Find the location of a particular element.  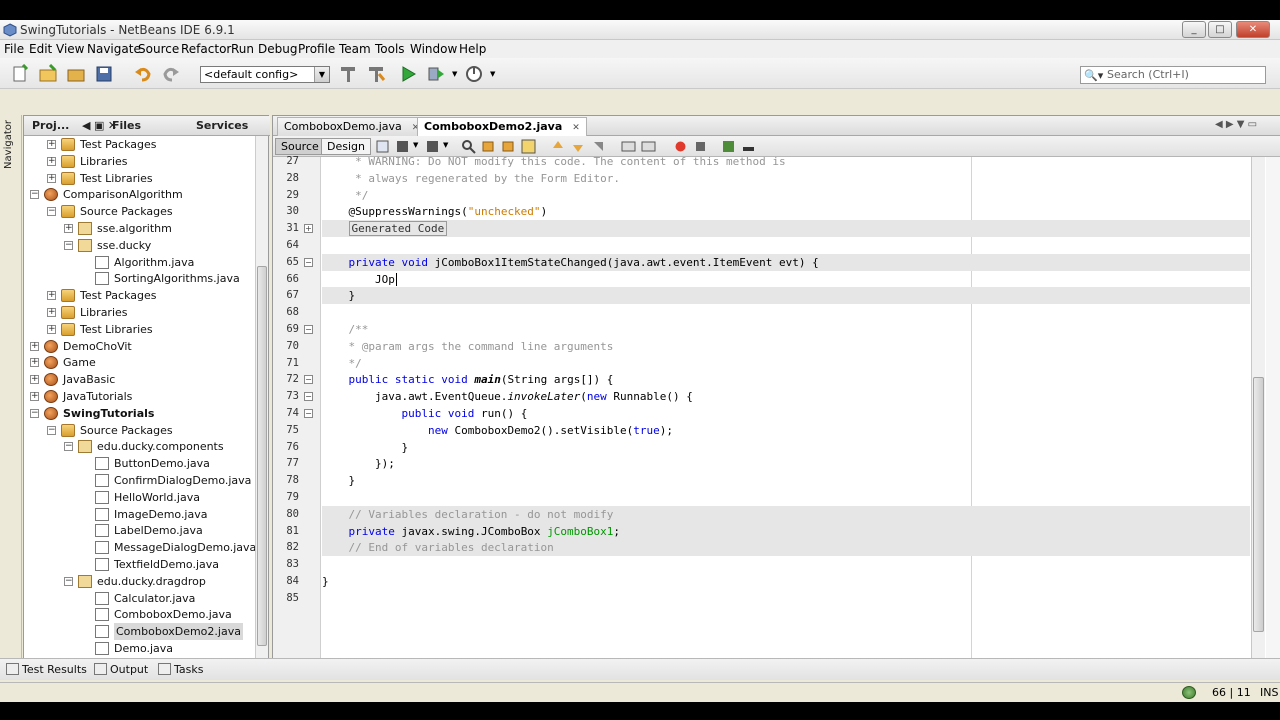

menu-debug: Debug is located at coordinates (277, 49).